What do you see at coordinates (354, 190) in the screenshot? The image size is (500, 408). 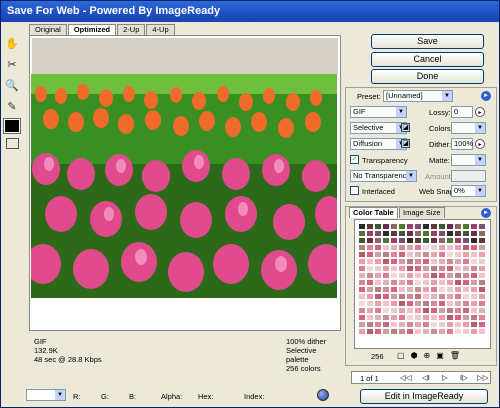 I see `interlaced-checkbox` at bounding box center [354, 190].